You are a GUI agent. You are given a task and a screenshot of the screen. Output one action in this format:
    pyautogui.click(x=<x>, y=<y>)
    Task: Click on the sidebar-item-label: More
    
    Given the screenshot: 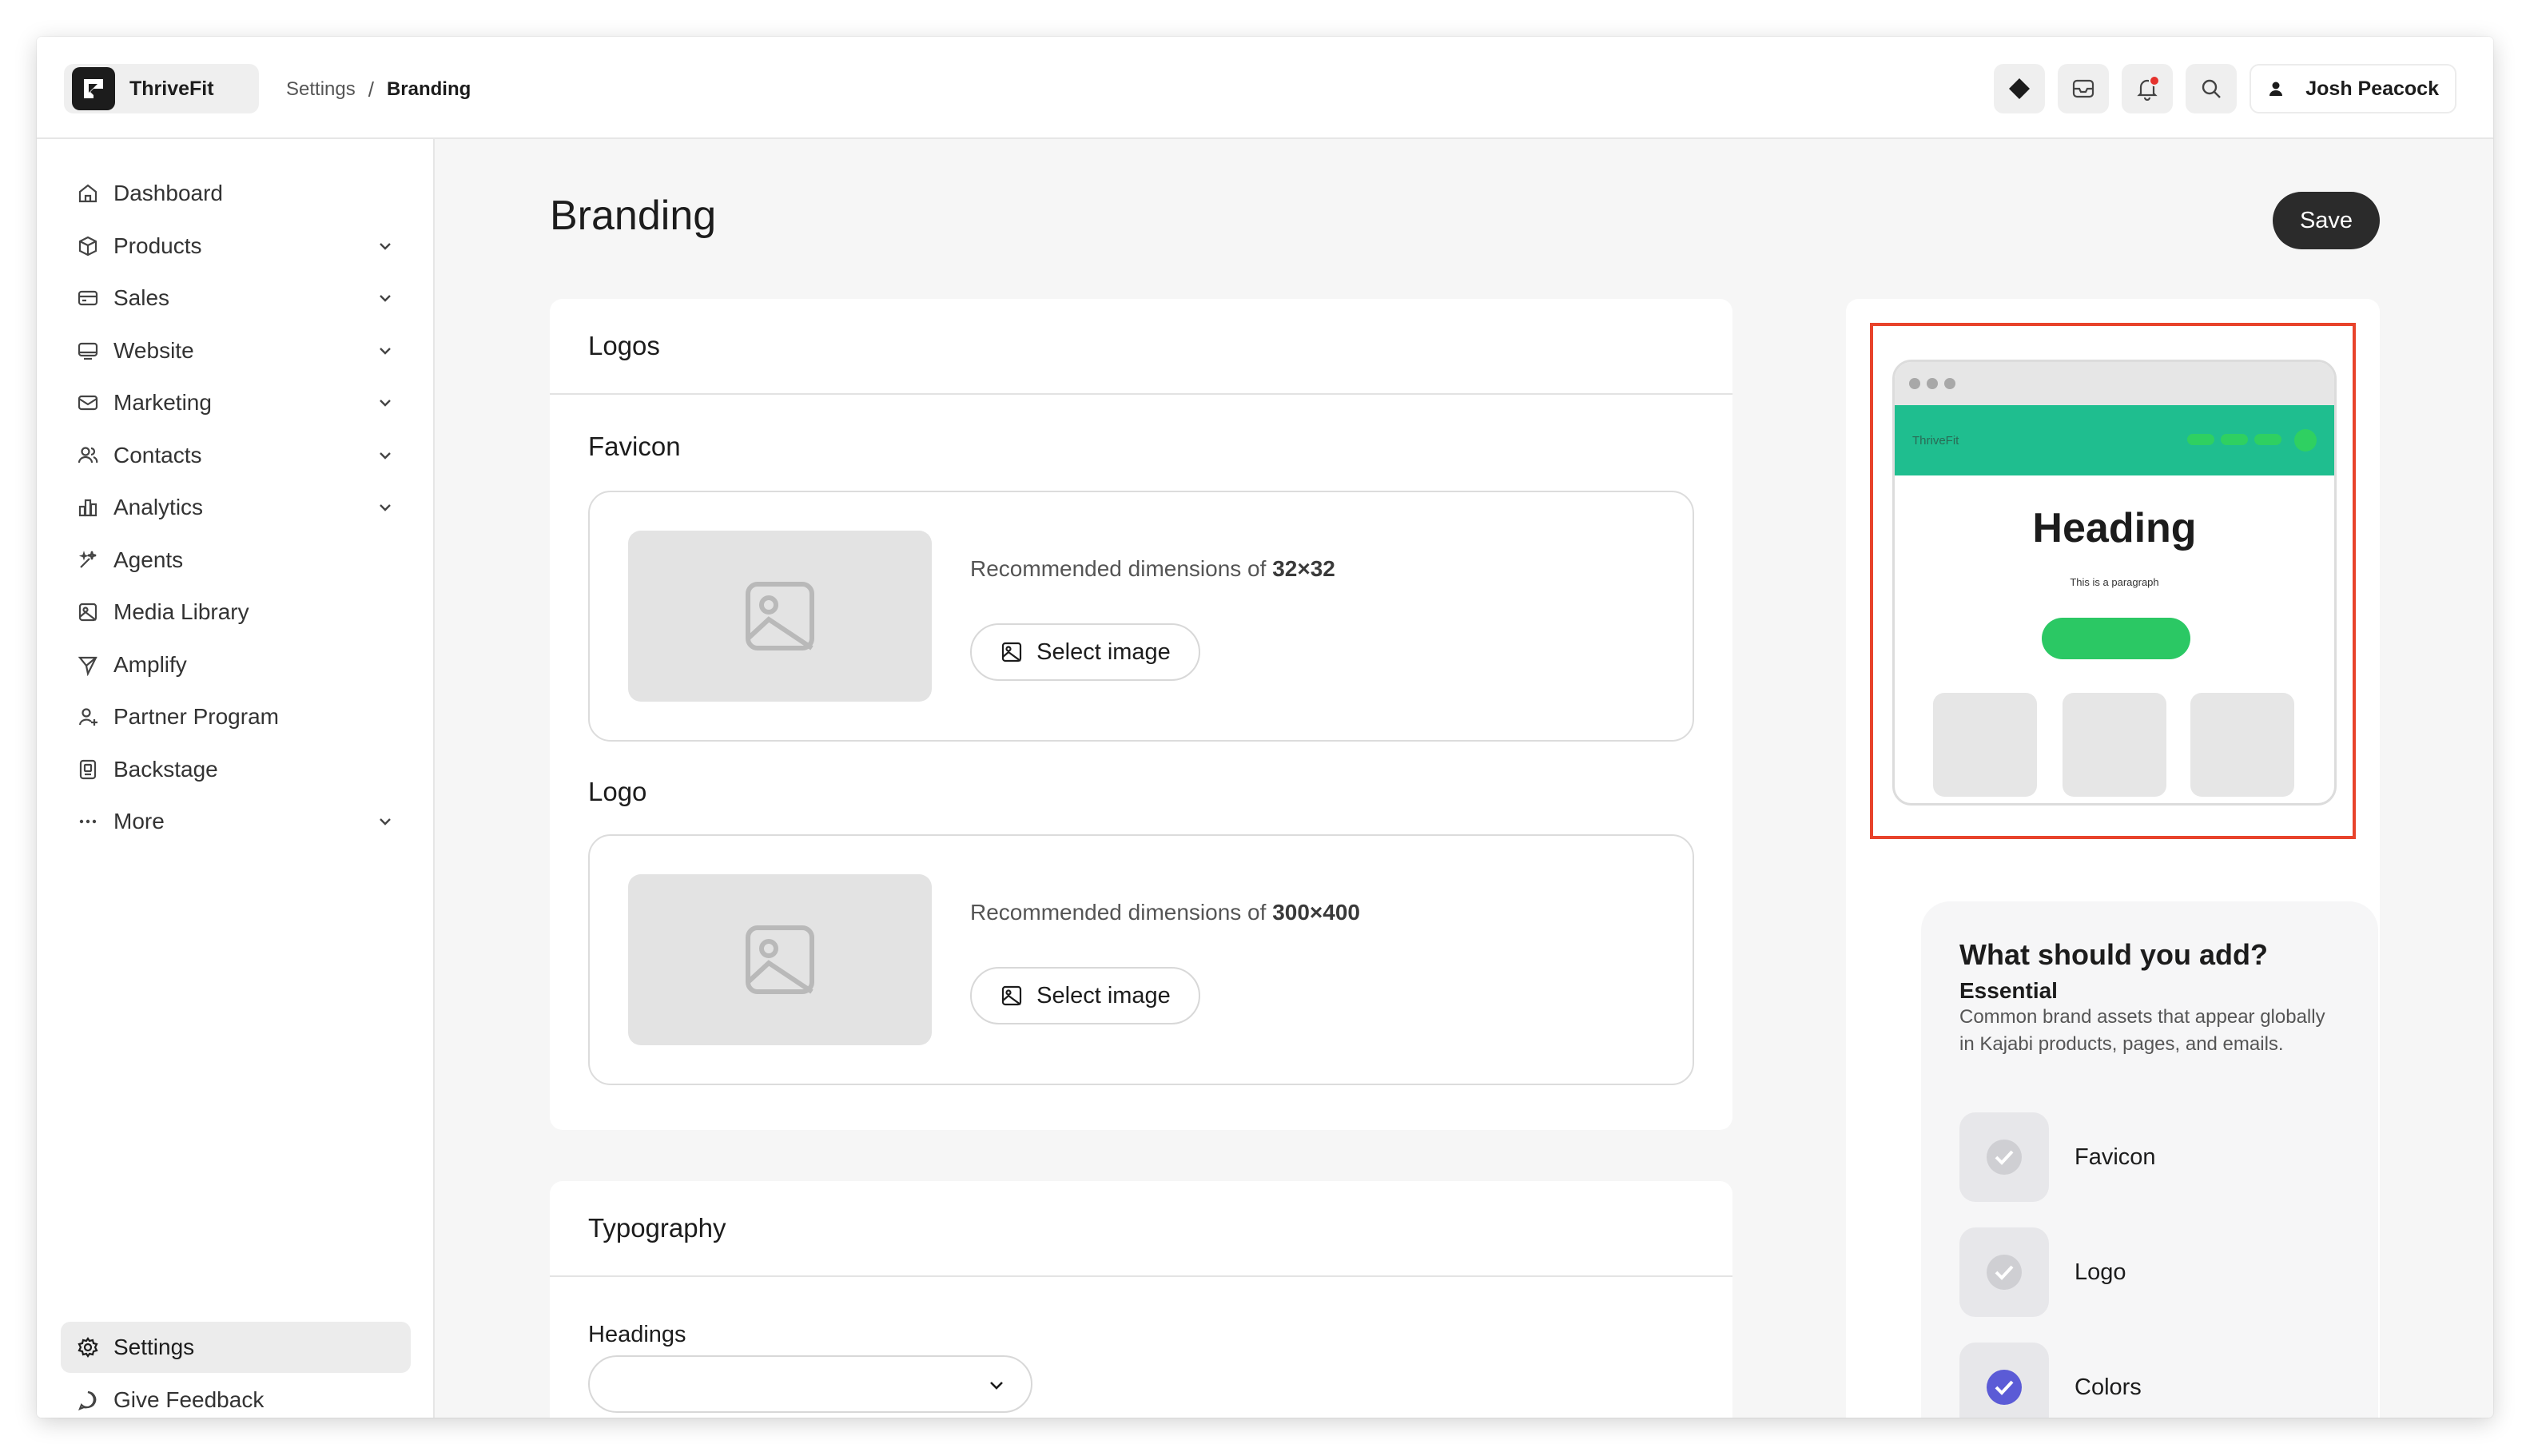 What is the action you would take?
    pyautogui.click(x=139, y=821)
    